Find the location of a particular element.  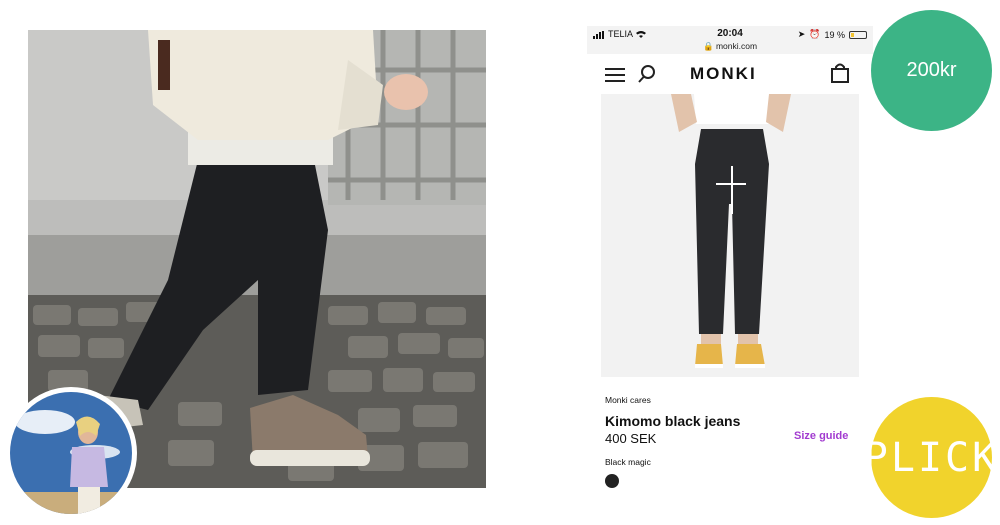

battery-percent: 19 % is located at coordinates (834, 34).